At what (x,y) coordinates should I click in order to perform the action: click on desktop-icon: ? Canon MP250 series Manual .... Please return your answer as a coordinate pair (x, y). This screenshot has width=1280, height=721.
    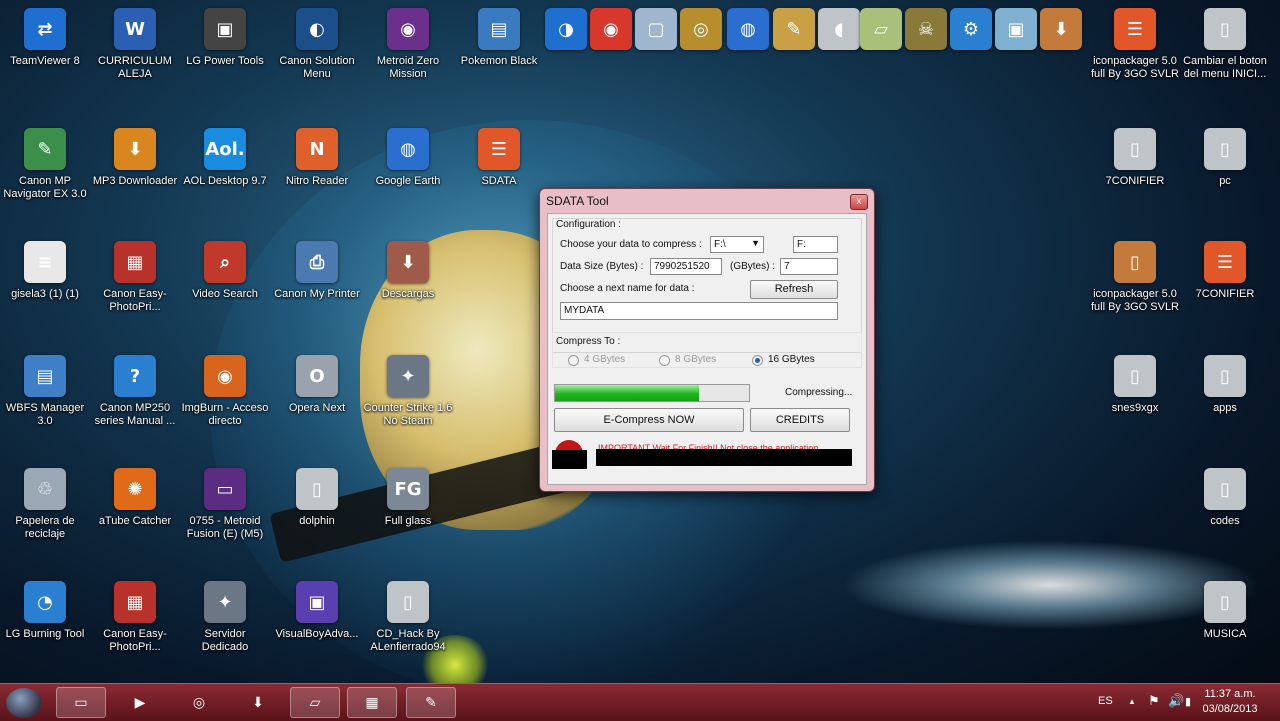
    Looking at the image, I should click on (135, 391).